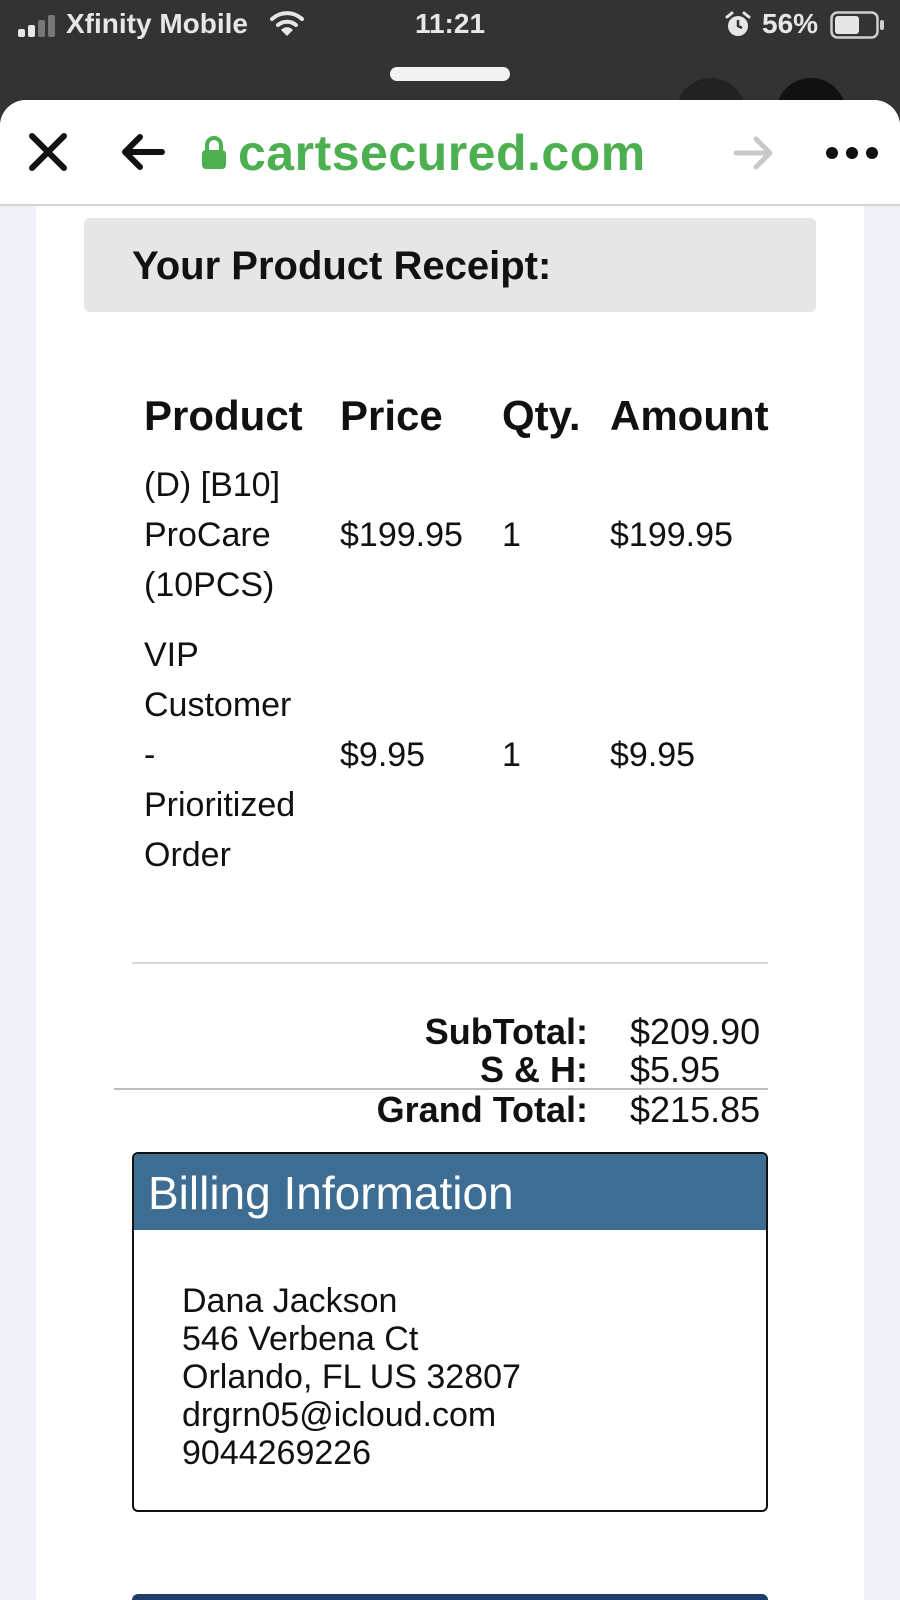 The width and height of the screenshot is (900, 1600). I want to click on product-name-line: (D) [B10], so click(212, 485).